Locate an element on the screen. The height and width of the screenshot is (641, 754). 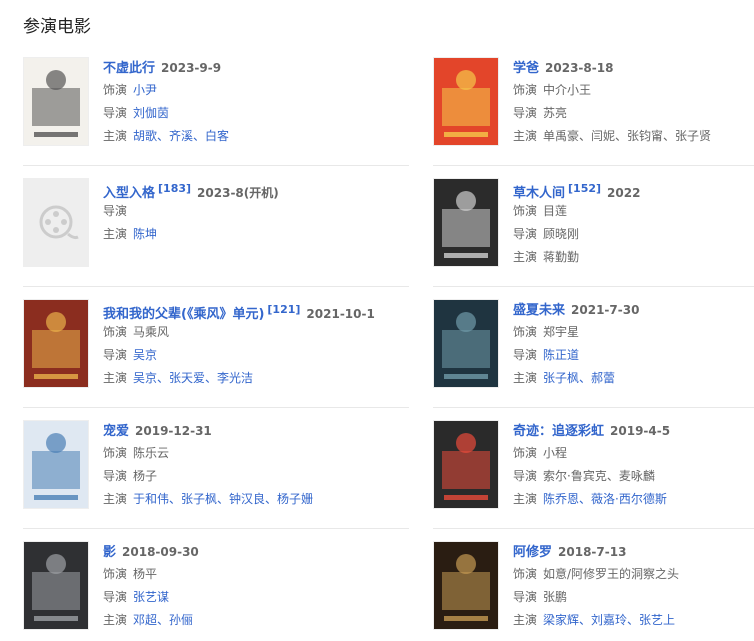
film-cast-row: 主演 胡歌、齐溪、白客 is located at coordinates (223, 136).